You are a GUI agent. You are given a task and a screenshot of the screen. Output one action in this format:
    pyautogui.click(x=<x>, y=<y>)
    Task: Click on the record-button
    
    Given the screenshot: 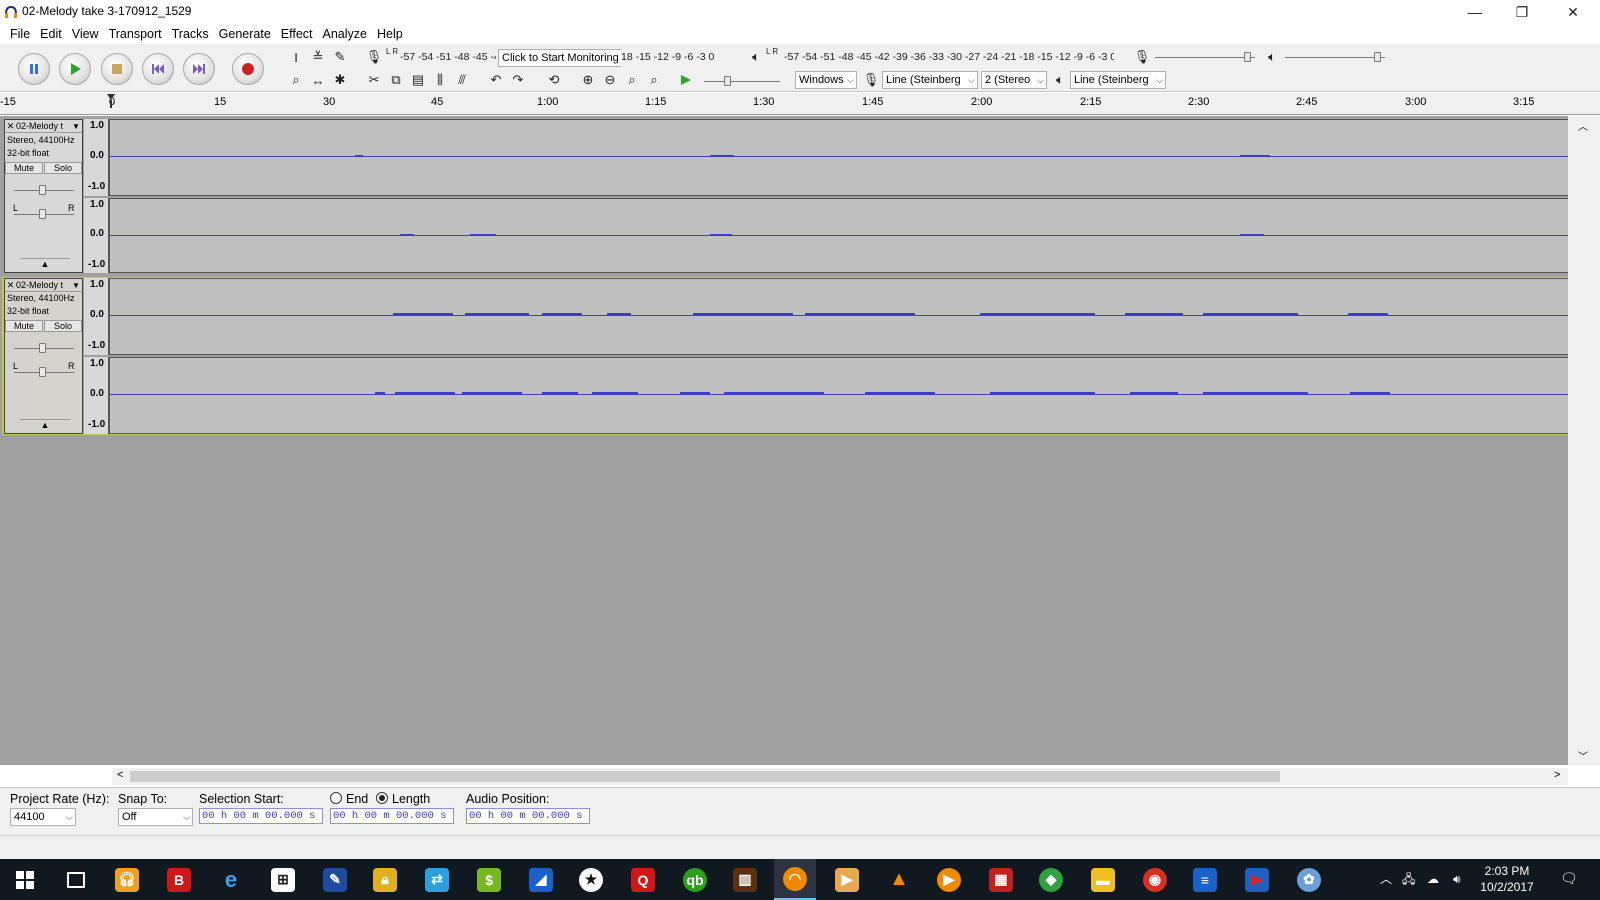 What is the action you would take?
    pyautogui.click(x=248, y=69)
    